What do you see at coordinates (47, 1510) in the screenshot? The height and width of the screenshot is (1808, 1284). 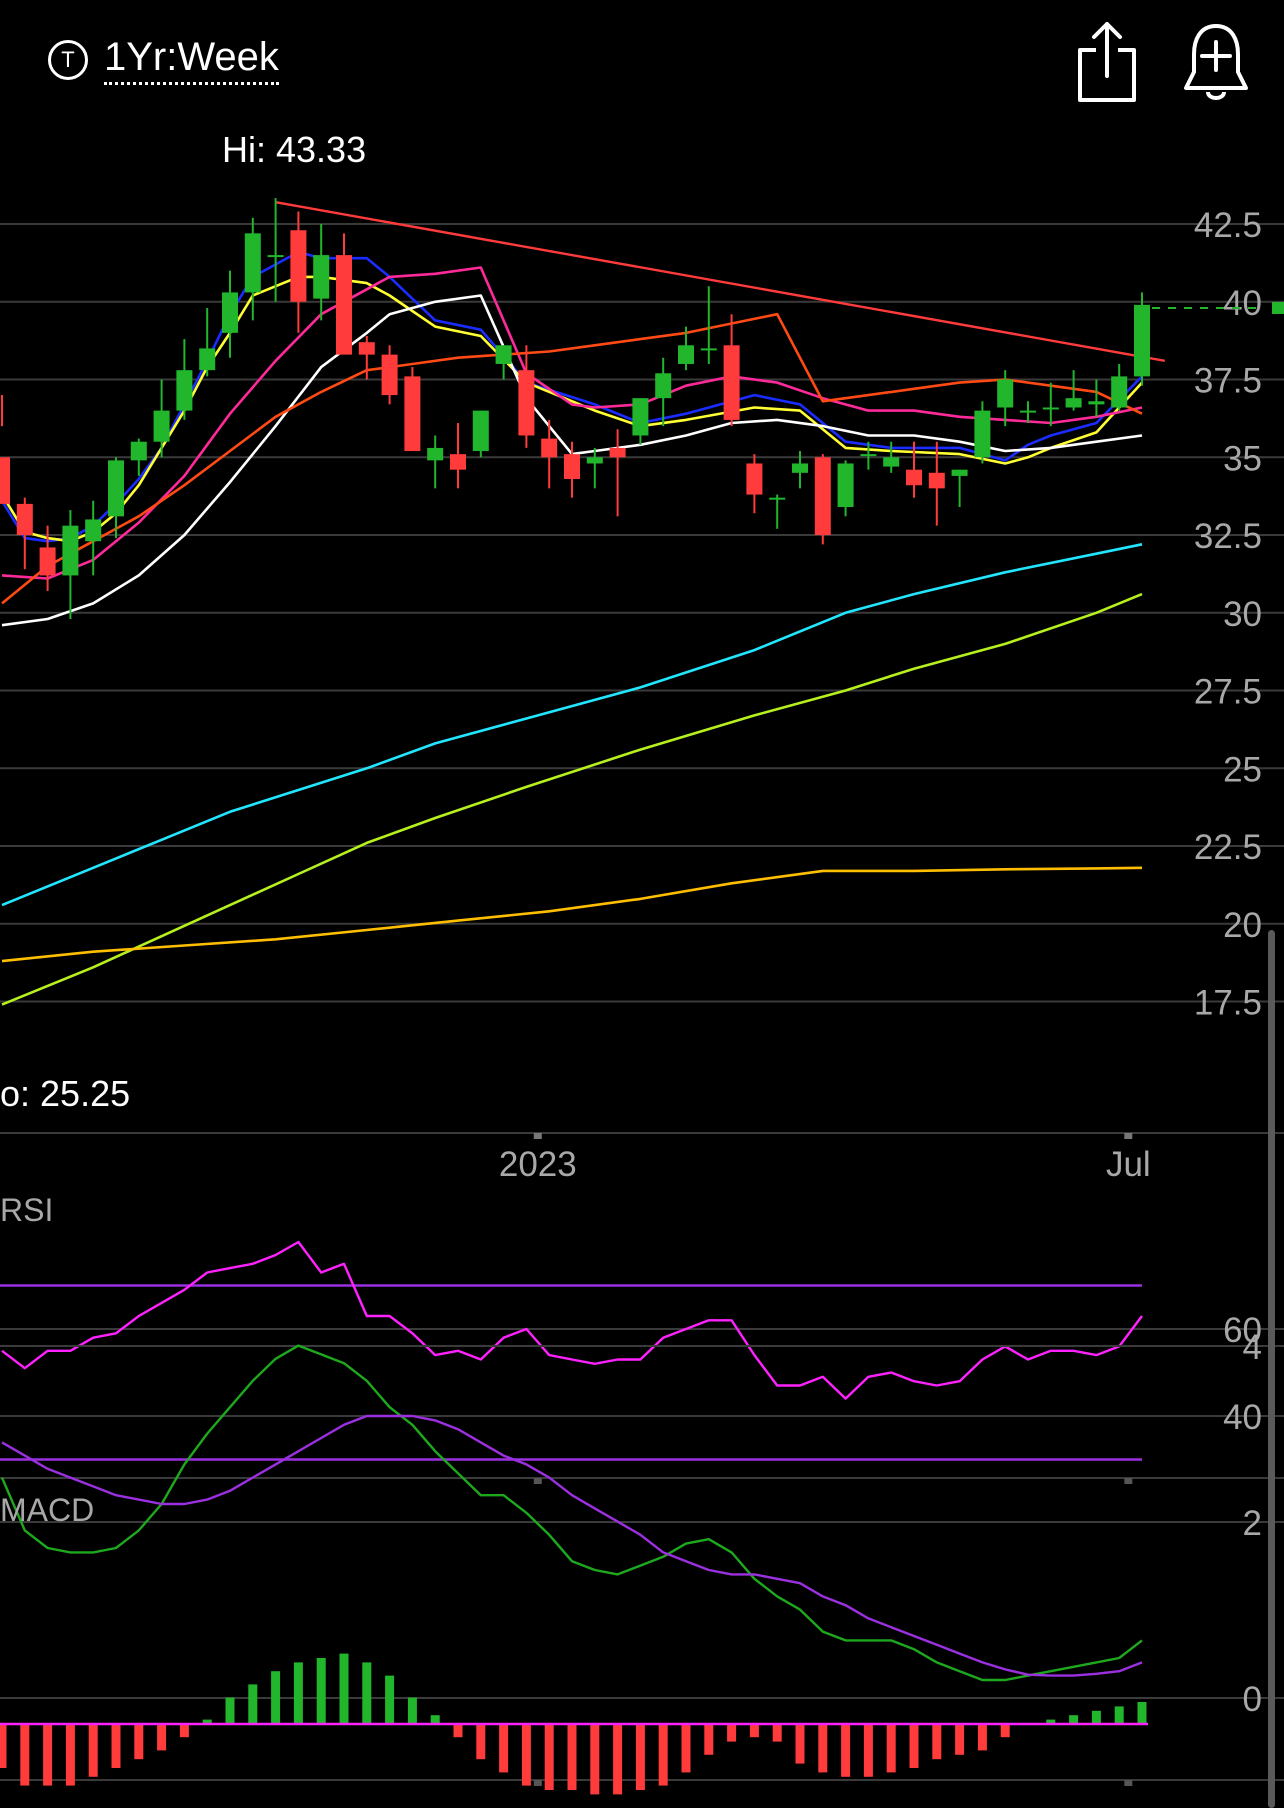 I see `macd-title: MACD` at bounding box center [47, 1510].